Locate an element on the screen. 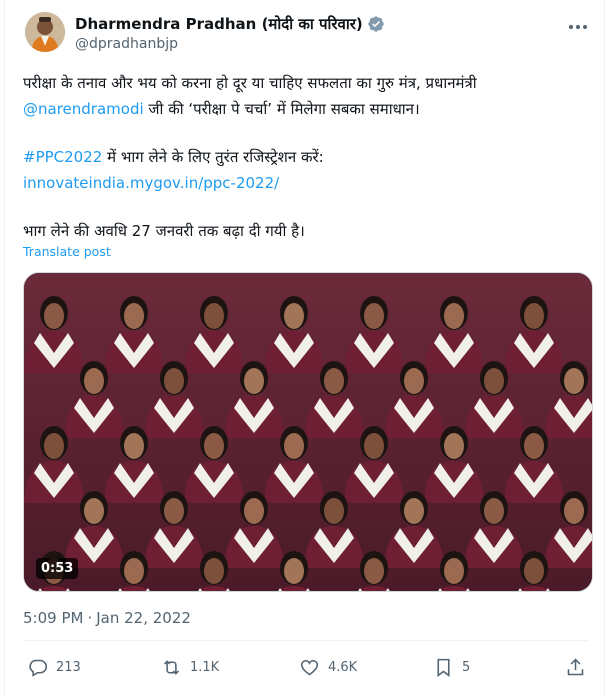  tweet-line-4: innovateindia.mygov.in/ppc-2022/ is located at coordinates (308, 183).